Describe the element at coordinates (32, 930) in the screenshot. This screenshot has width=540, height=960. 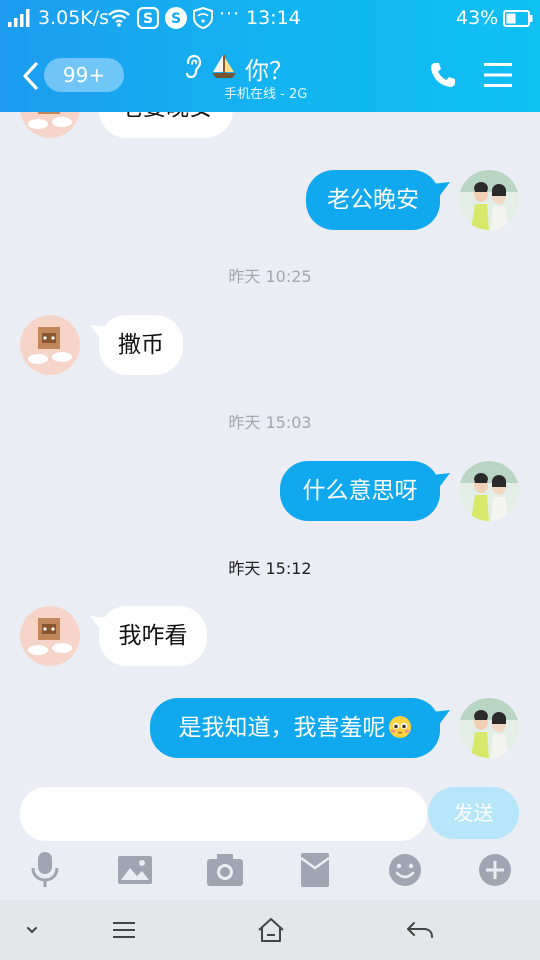
I see `chevron-down-icon` at that location.